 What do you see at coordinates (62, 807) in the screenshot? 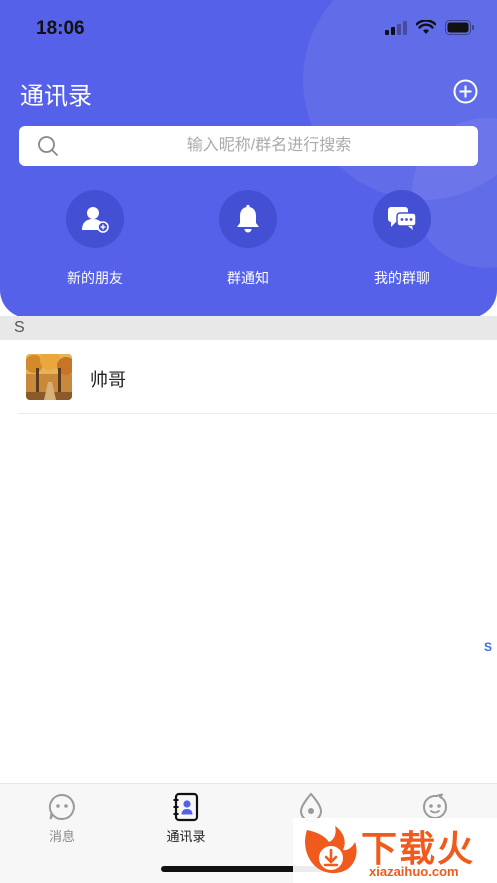
I see `message-face-icon` at bounding box center [62, 807].